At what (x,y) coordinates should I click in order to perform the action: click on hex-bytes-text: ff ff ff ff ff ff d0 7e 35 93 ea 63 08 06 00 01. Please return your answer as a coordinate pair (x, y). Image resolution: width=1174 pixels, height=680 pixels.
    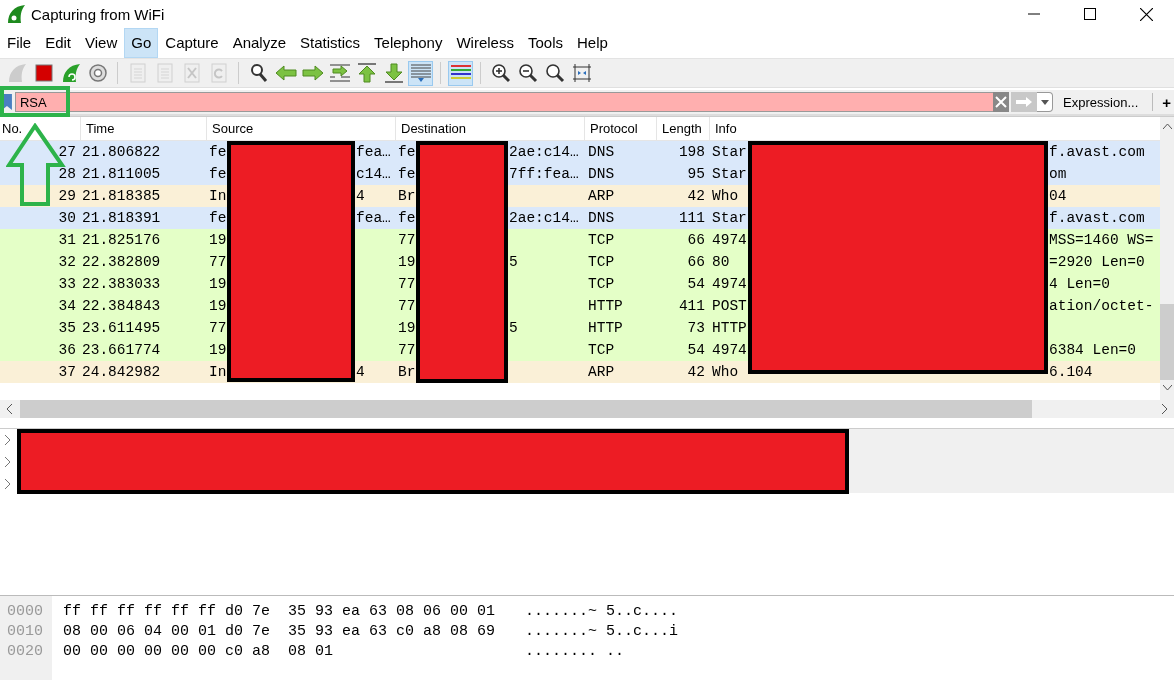
    Looking at the image, I should click on (279, 612).